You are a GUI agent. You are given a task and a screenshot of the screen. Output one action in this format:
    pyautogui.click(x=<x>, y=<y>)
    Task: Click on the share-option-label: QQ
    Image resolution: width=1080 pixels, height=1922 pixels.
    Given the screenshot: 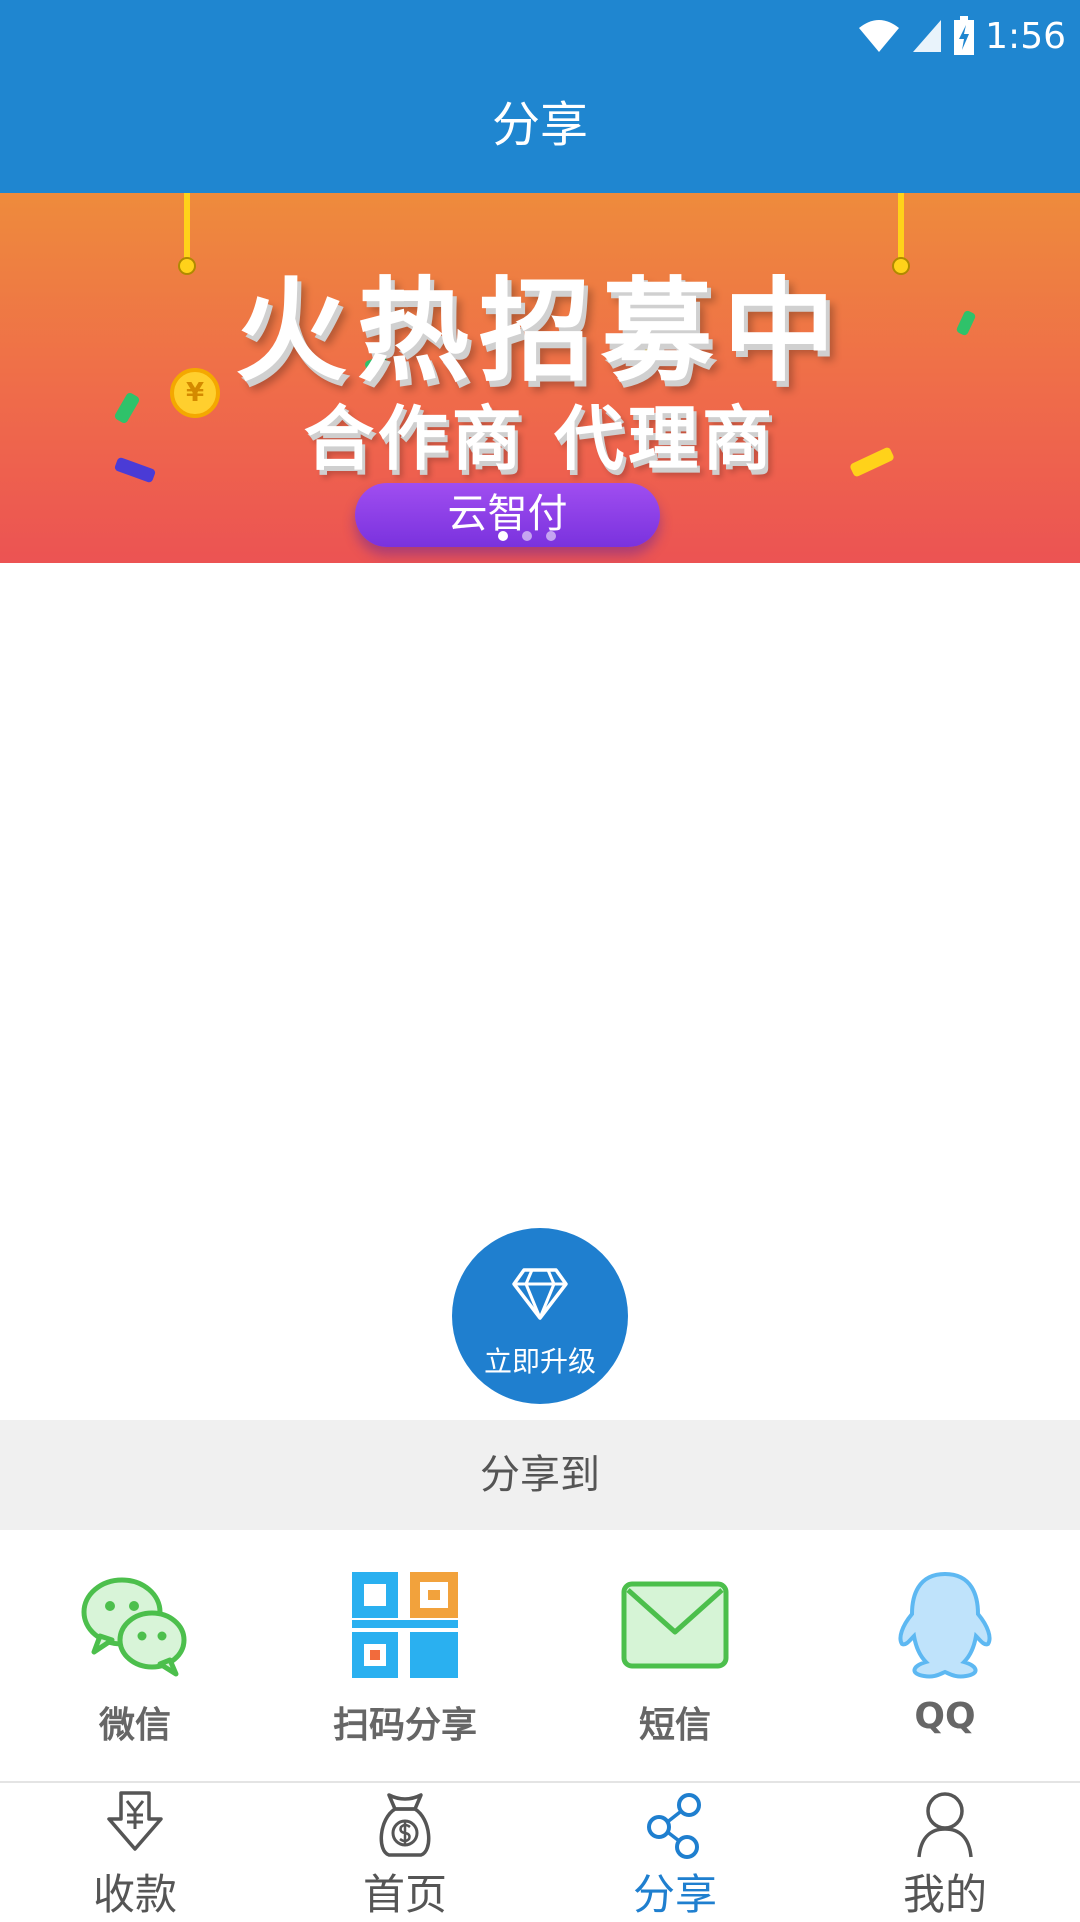 What is the action you would take?
    pyautogui.click(x=945, y=1716)
    